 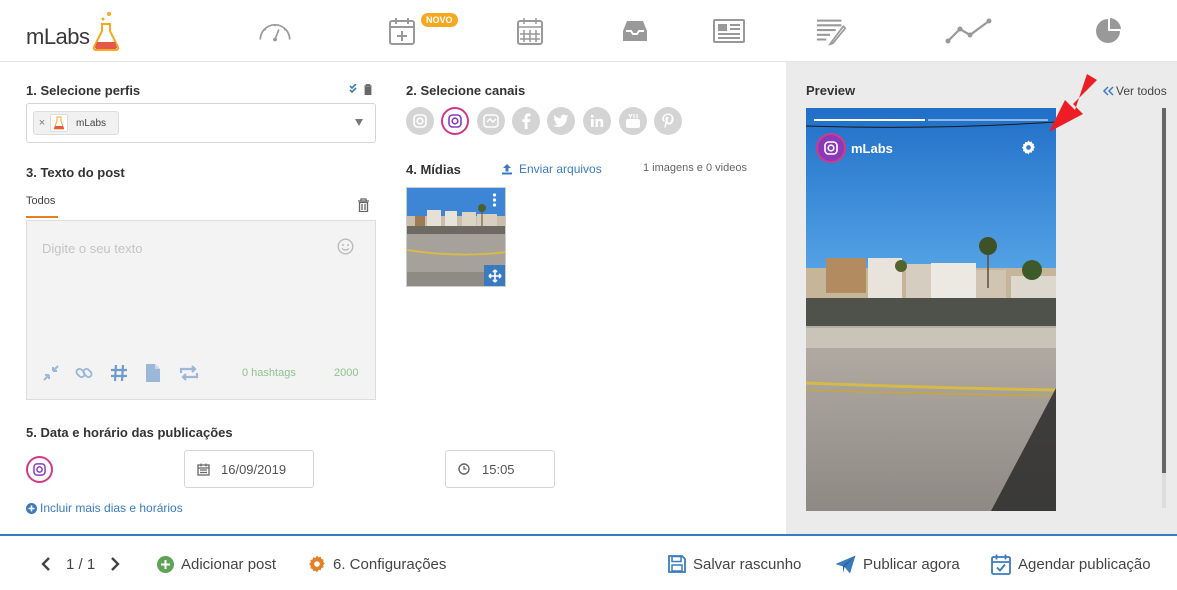 What do you see at coordinates (105, 31) in the screenshot?
I see `flask-logo-icon` at bounding box center [105, 31].